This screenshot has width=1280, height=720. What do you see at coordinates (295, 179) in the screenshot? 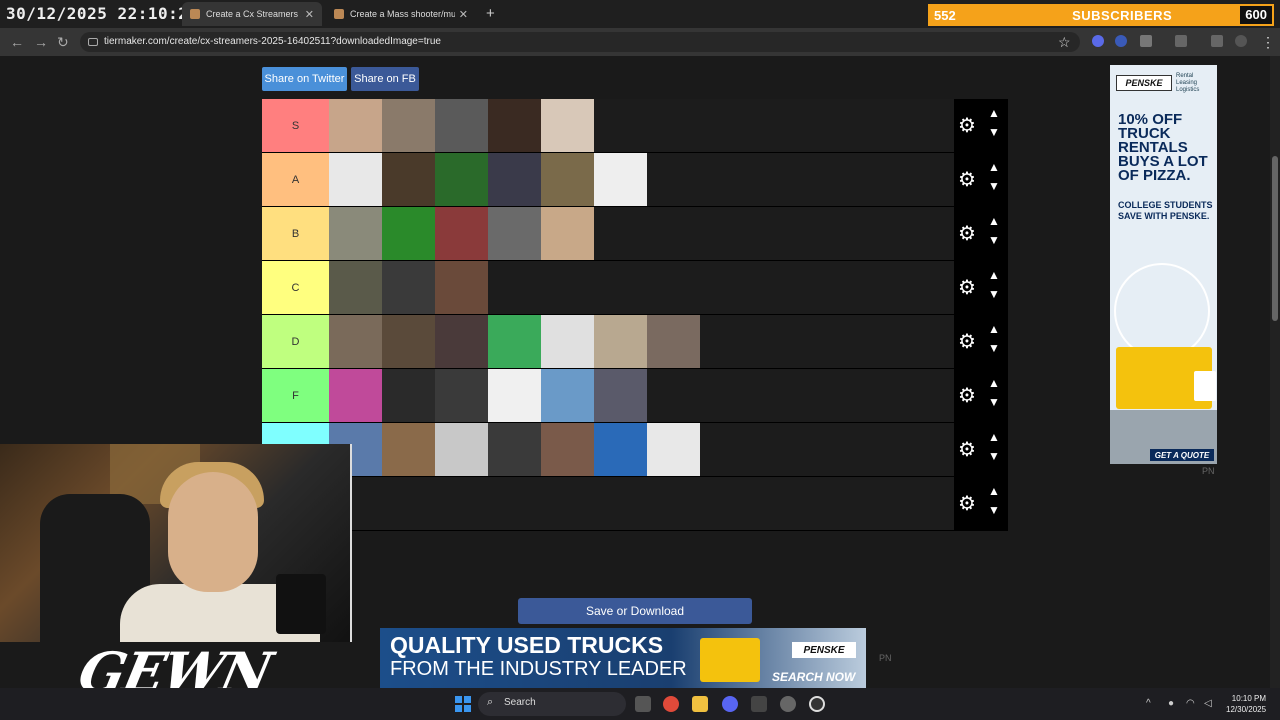
I see `tier-label: A` at bounding box center [295, 179].